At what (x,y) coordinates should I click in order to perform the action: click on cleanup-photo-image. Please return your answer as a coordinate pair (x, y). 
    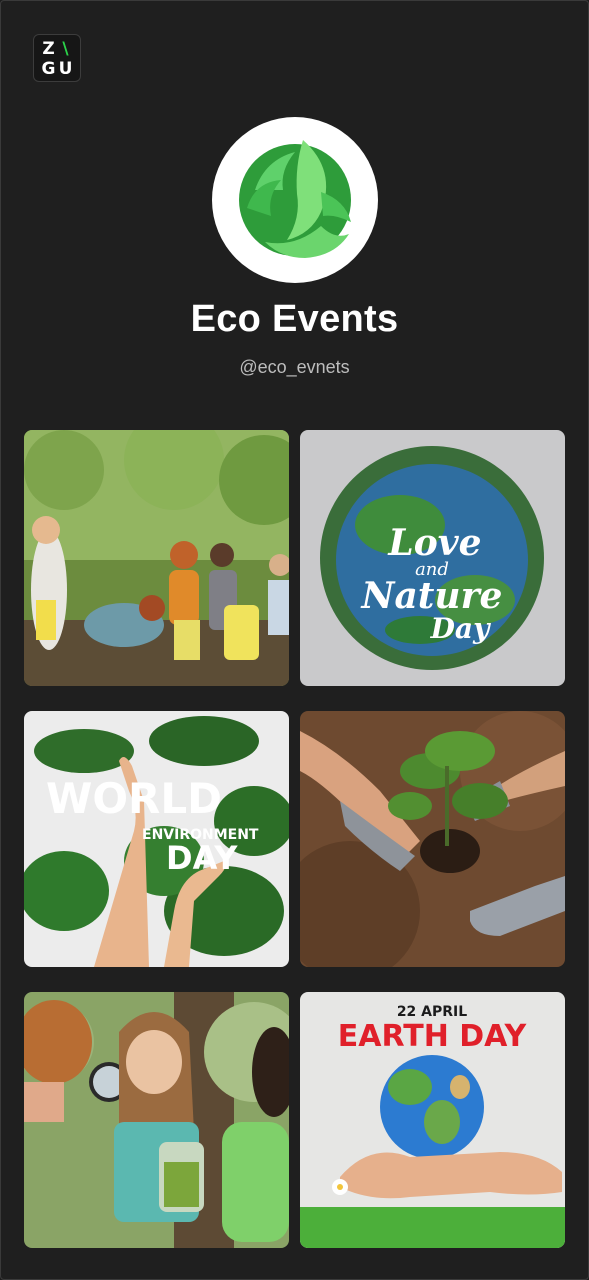
    Looking at the image, I should click on (156, 558).